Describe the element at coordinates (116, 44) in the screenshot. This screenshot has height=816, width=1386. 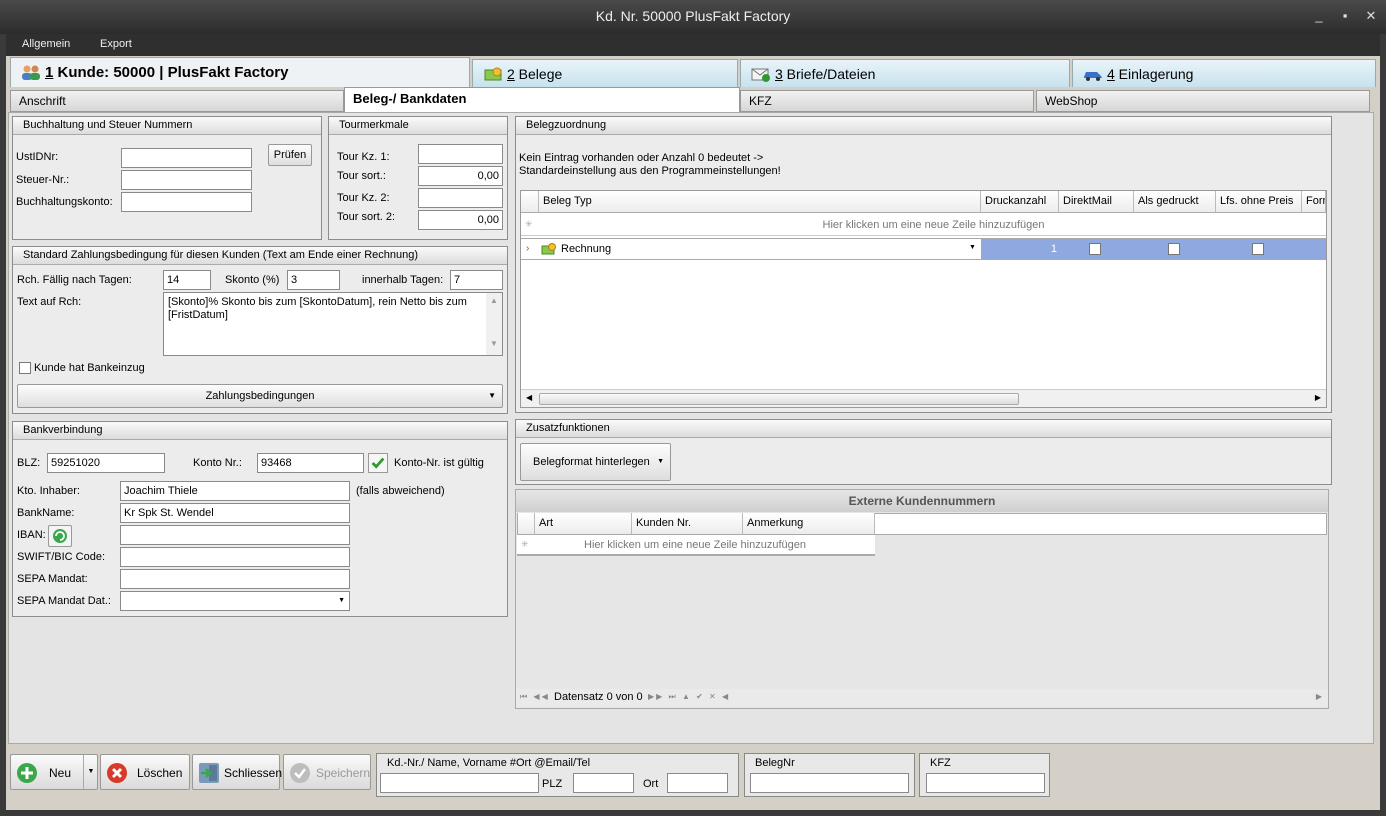
I see `menu-export: Export` at that location.